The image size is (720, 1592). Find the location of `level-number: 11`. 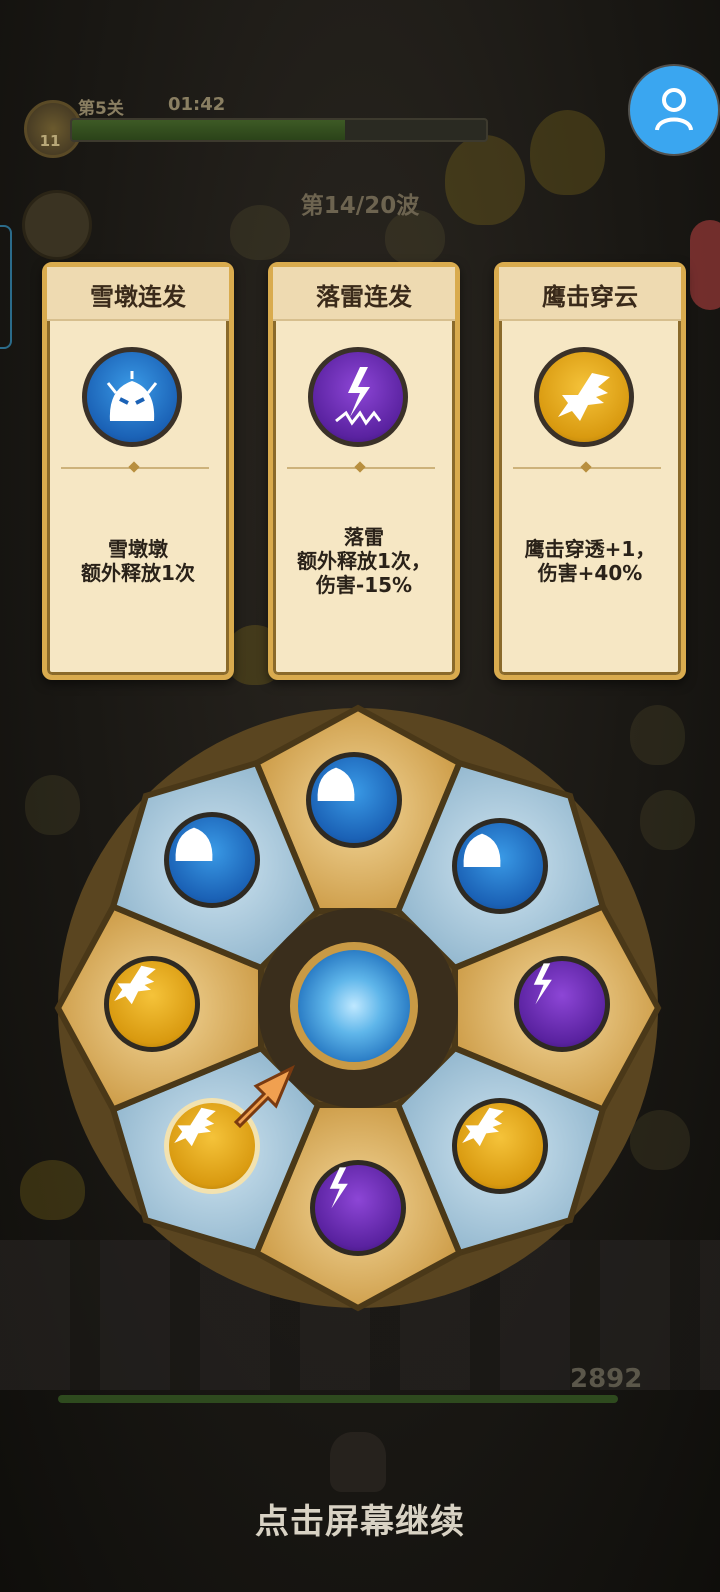

level-number: 11 is located at coordinates (50, 141).